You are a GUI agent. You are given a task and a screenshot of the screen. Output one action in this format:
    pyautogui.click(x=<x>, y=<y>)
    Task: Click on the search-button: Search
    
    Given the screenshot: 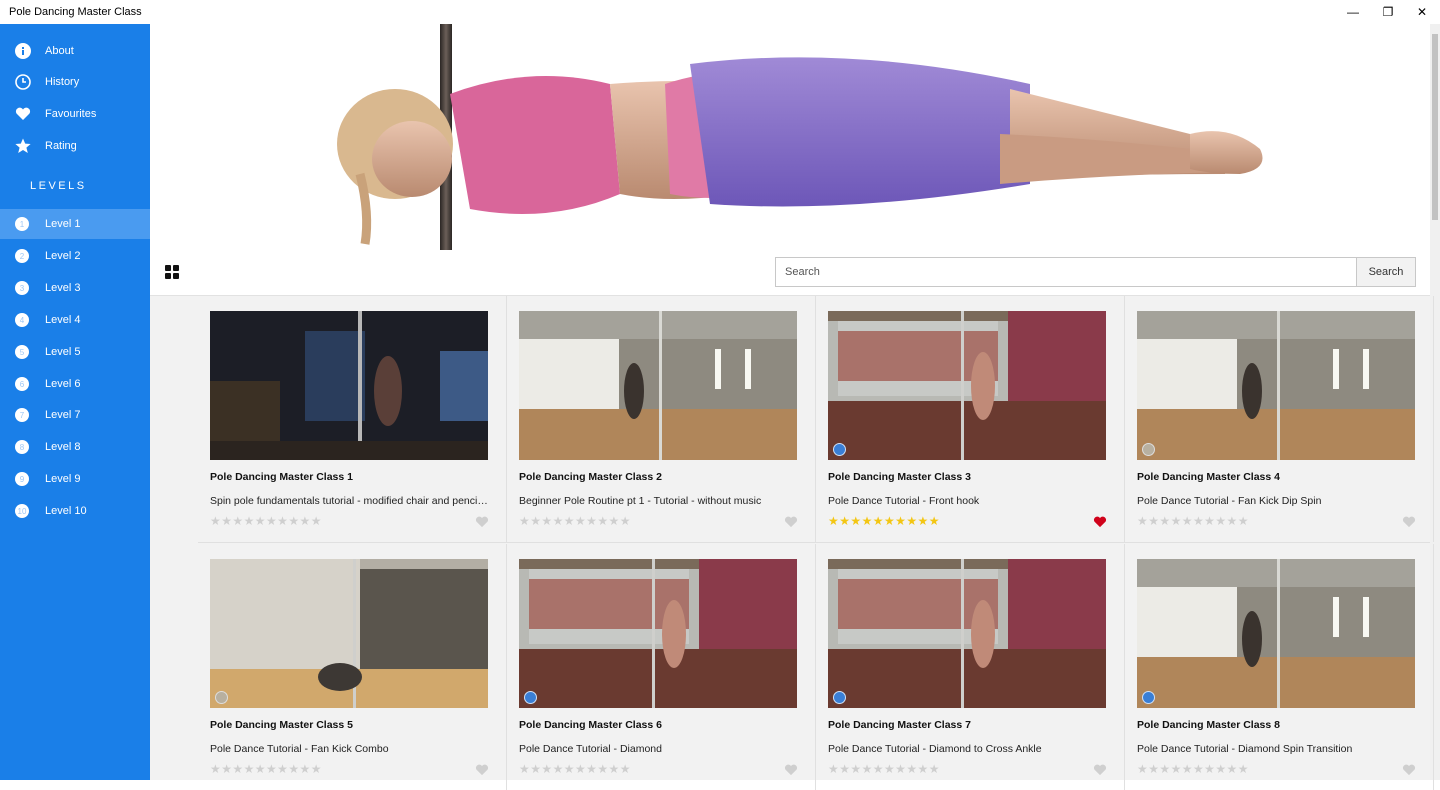 What is the action you would take?
    pyautogui.click(x=1386, y=272)
    